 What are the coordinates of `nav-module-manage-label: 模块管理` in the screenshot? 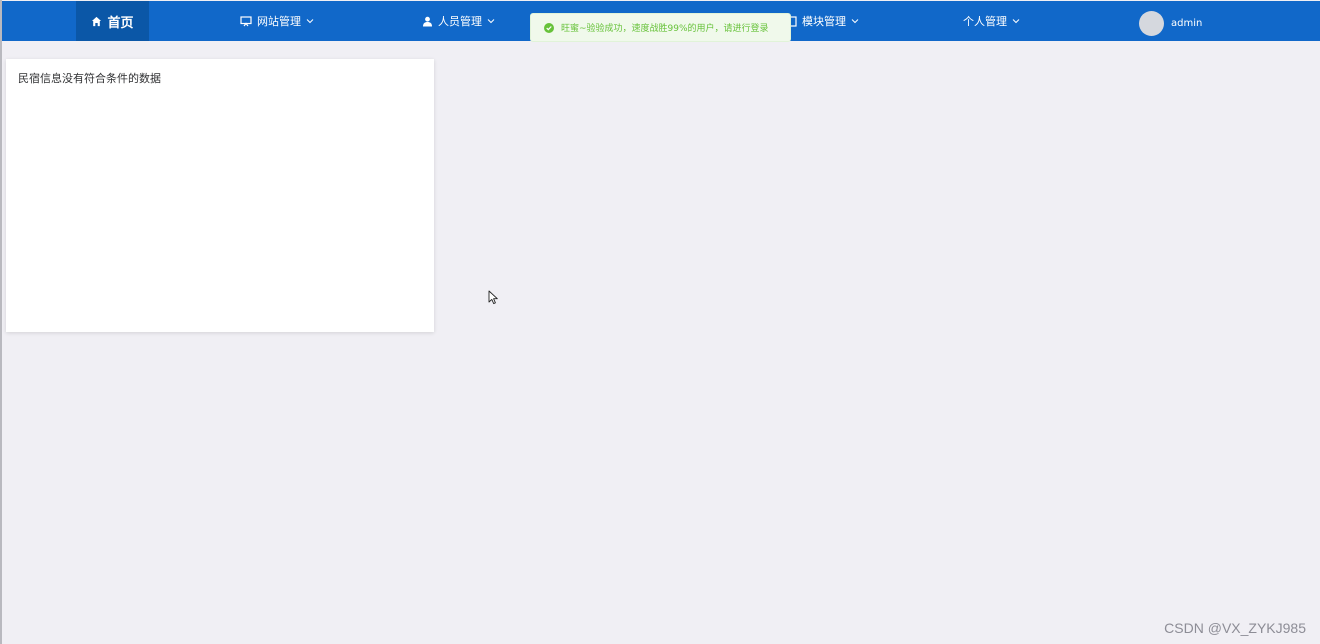 It's located at (824, 21).